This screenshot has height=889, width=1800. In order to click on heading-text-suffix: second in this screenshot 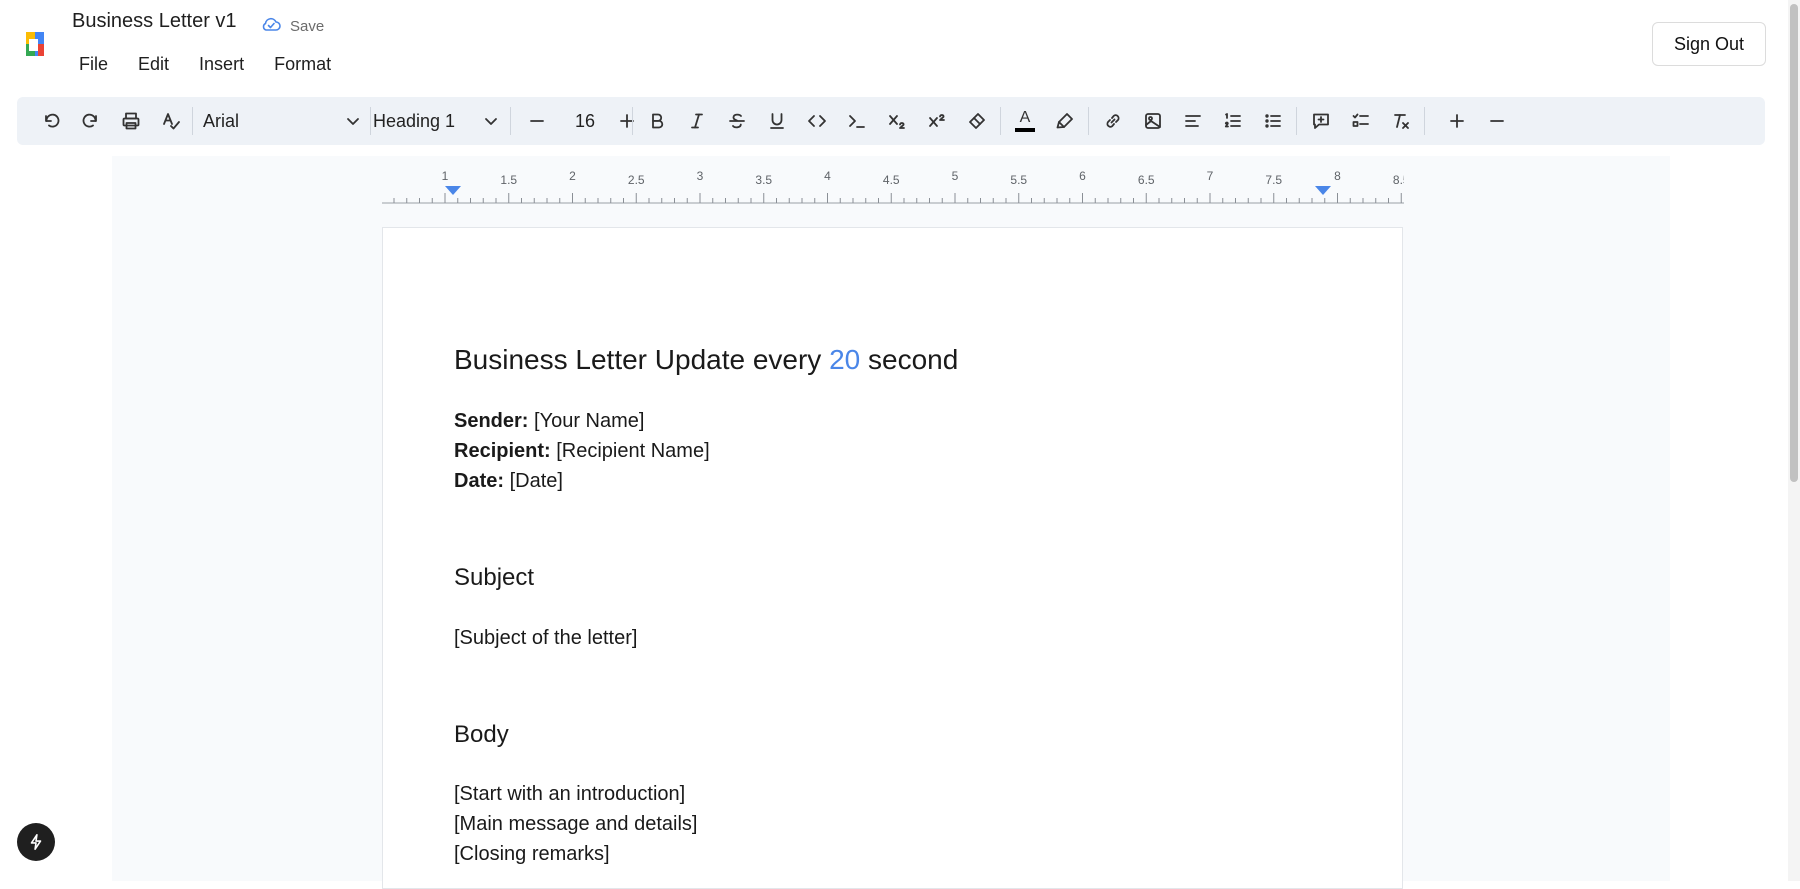, I will do `click(909, 359)`.